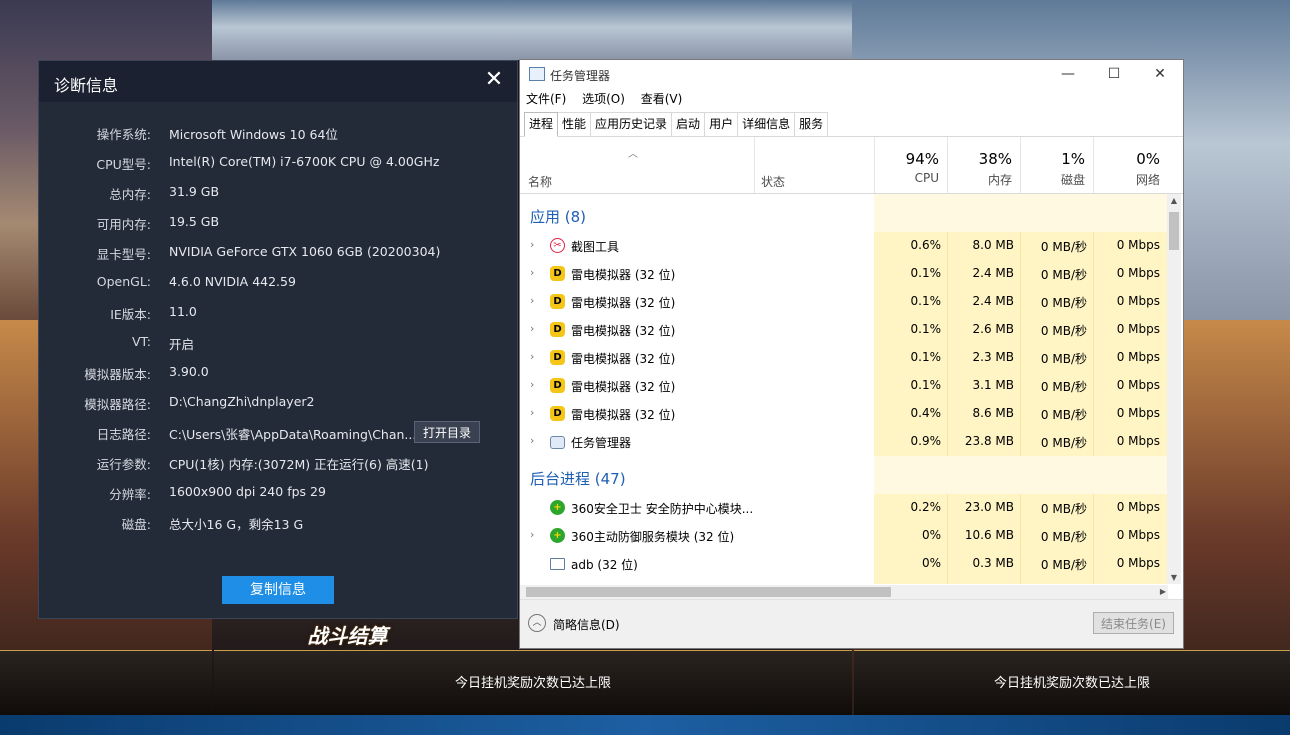 This screenshot has height=735, width=1290. I want to click on column-network: 0% 网络, so click(1130, 165).